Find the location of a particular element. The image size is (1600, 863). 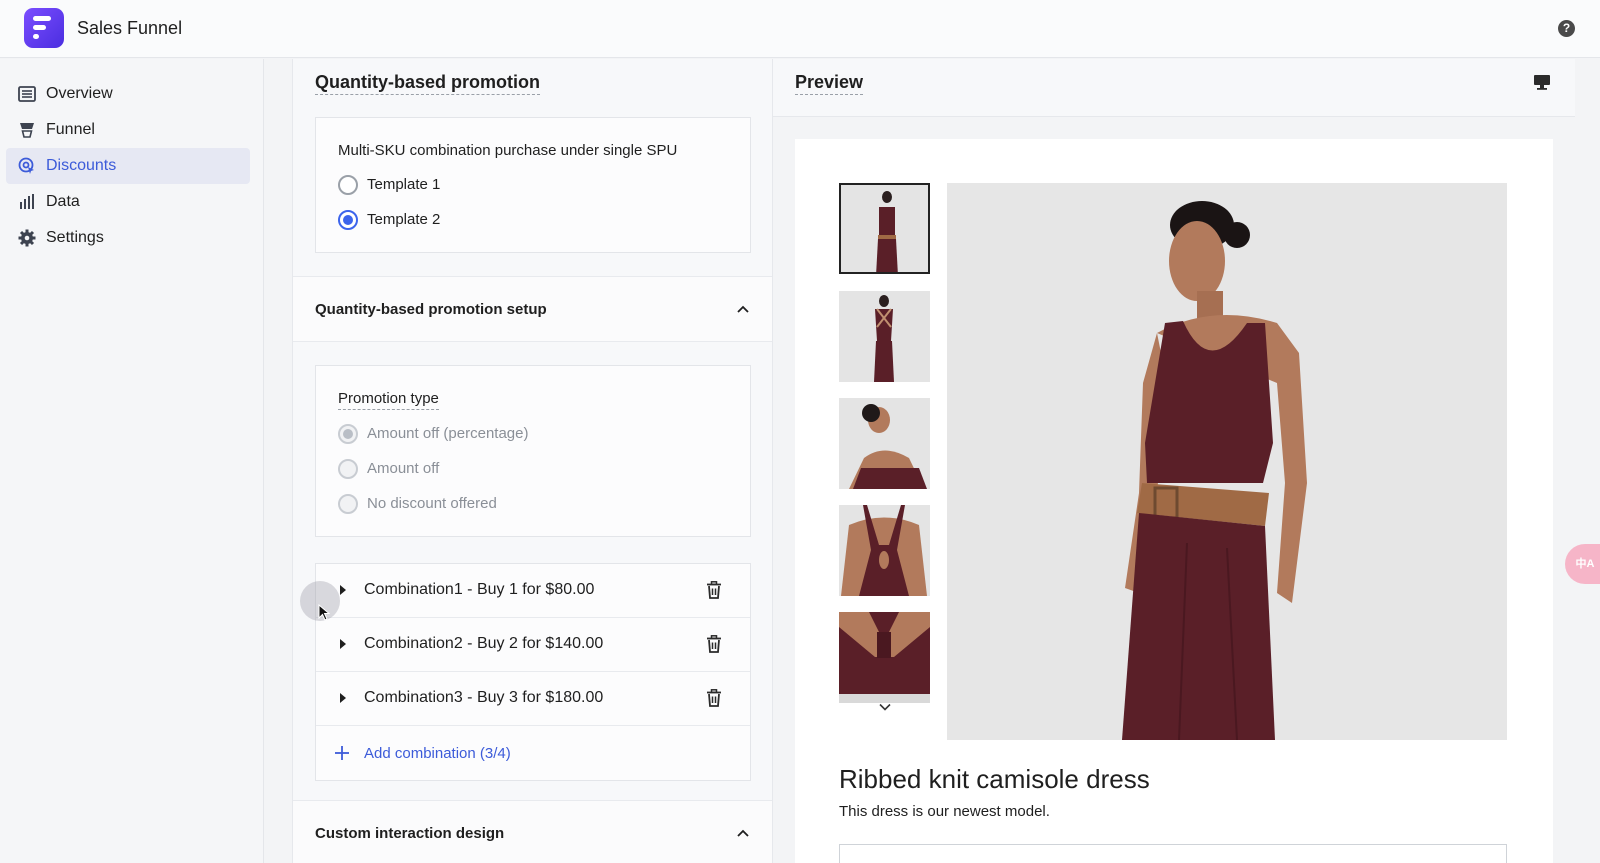

funnel-icon is located at coordinates (27, 130).